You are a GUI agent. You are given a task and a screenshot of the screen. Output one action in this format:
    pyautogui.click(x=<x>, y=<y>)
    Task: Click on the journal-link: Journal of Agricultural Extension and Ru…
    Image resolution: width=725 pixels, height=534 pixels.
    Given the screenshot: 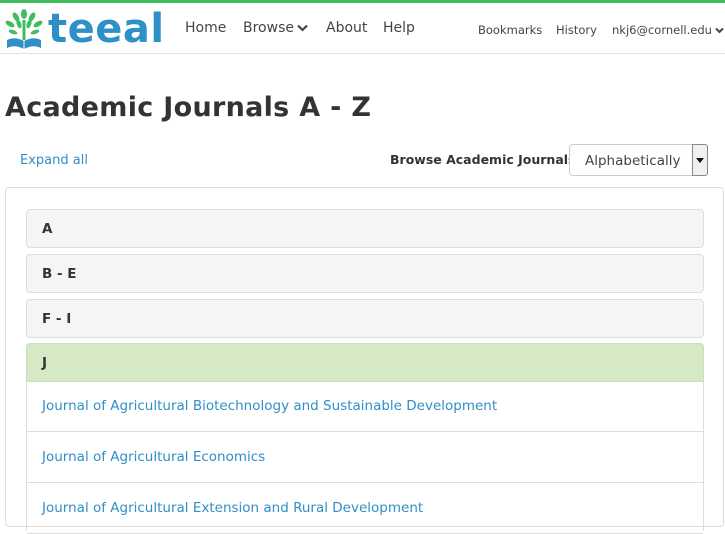 What is the action you would take?
    pyautogui.click(x=232, y=508)
    